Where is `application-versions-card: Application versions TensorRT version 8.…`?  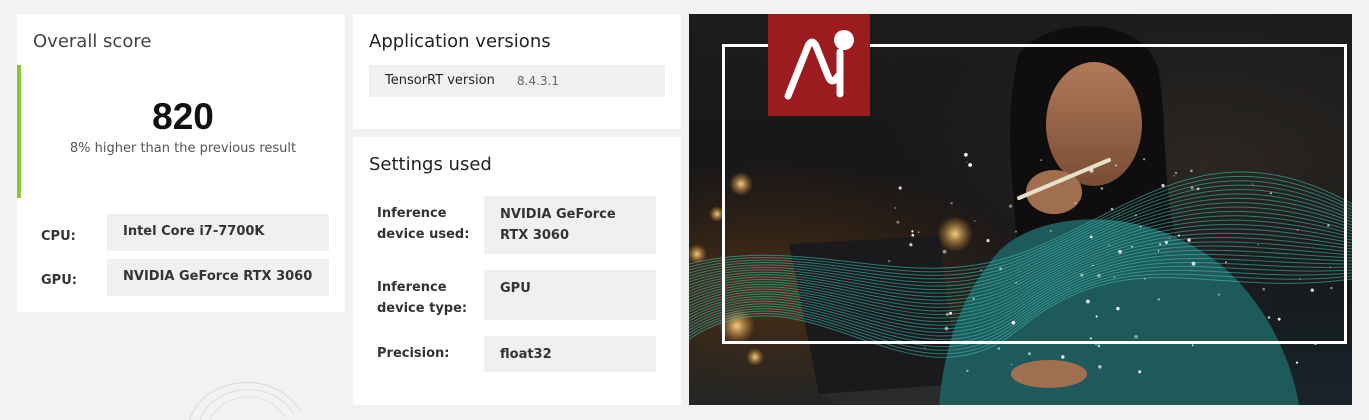
application-versions-card: Application versions TensorRT version 8.… is located at coordinates (517, 71).